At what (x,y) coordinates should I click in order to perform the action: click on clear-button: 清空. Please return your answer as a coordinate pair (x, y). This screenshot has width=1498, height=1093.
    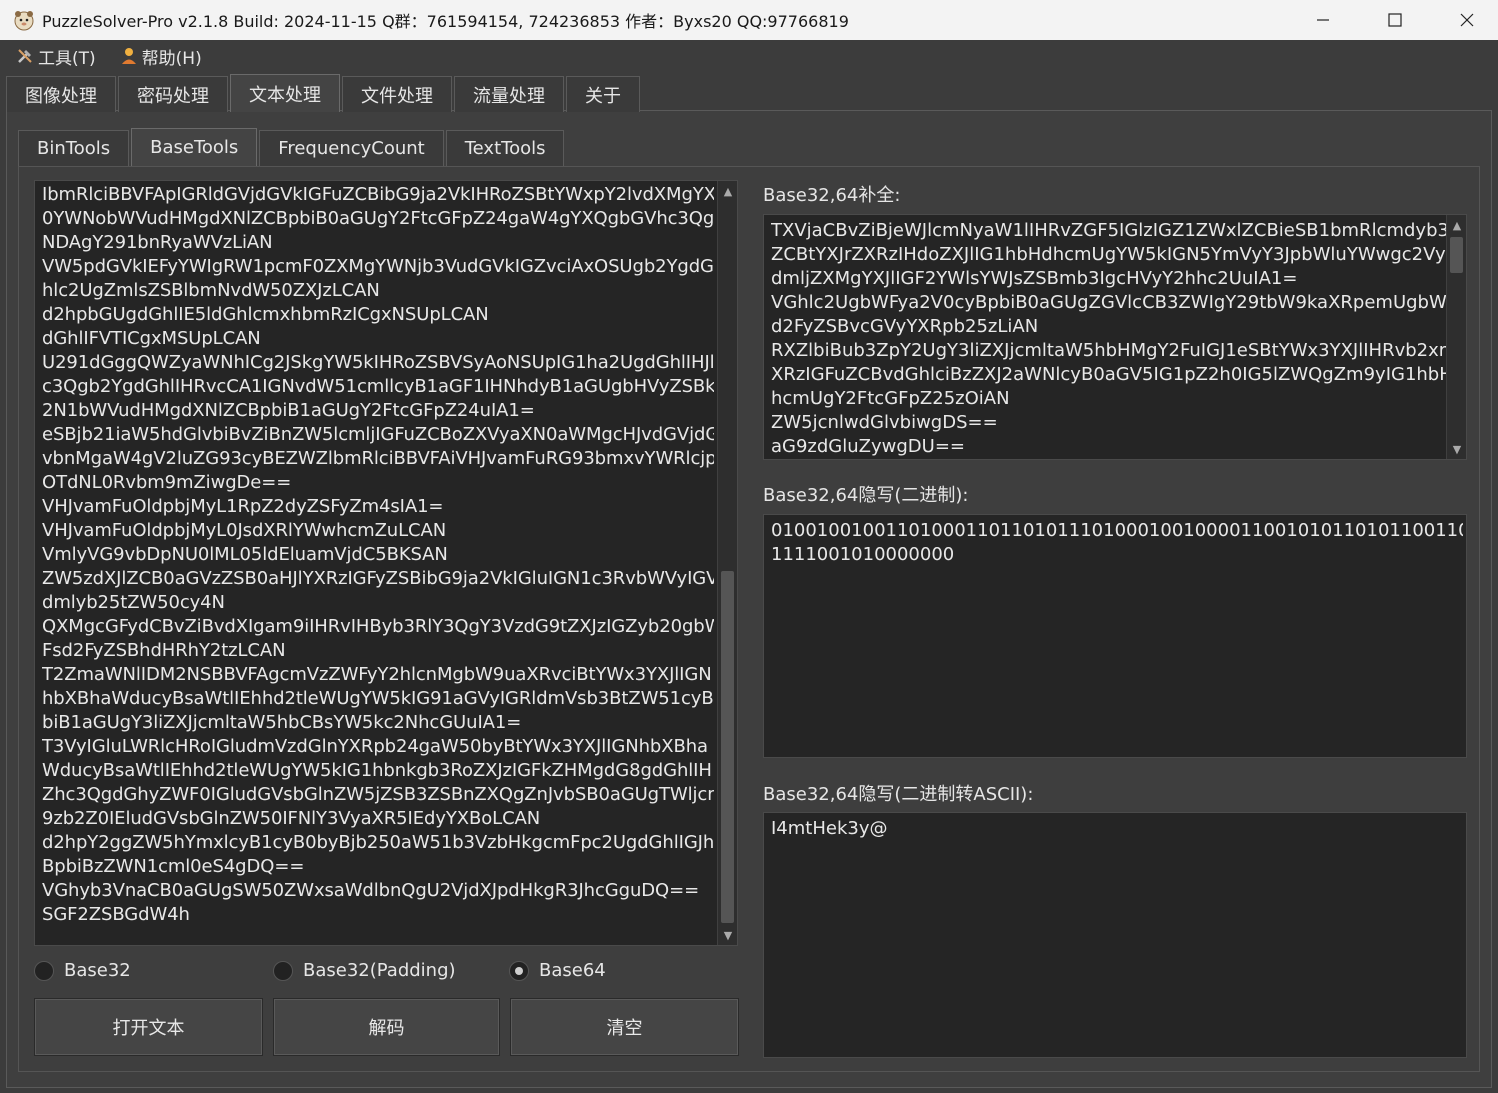
    Looking at the image, I should click on (624, 1027).